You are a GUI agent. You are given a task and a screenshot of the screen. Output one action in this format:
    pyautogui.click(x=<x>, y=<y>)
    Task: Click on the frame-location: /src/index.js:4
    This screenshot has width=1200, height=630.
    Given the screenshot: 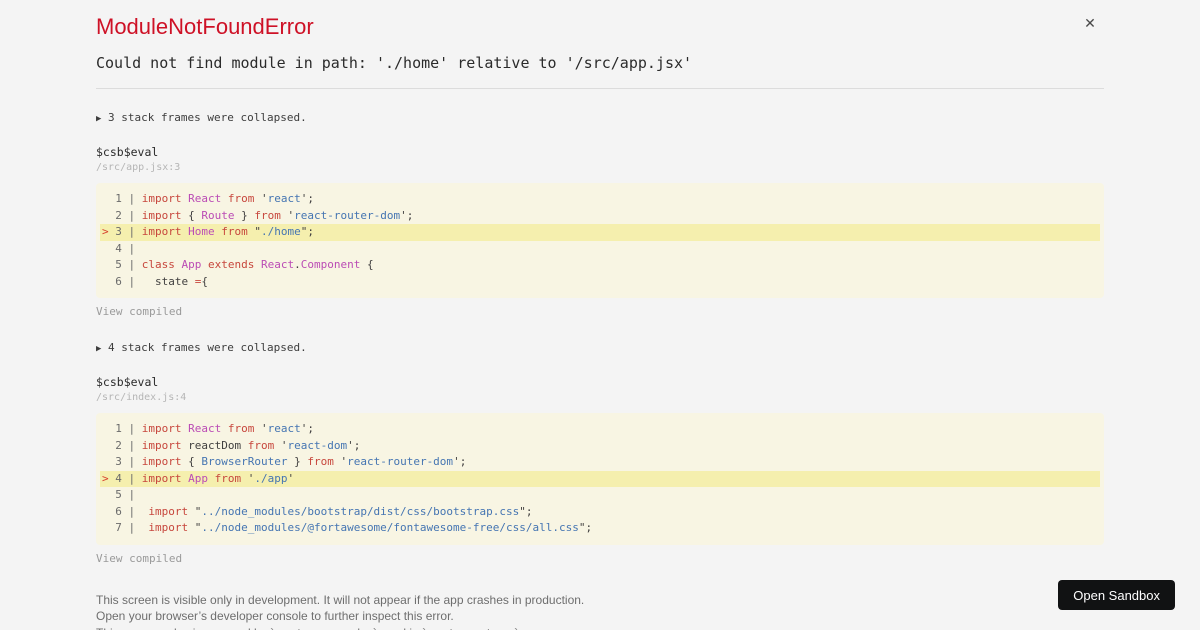 What is the action you would take?
    pyautogui.click(x=141, y=397)
    